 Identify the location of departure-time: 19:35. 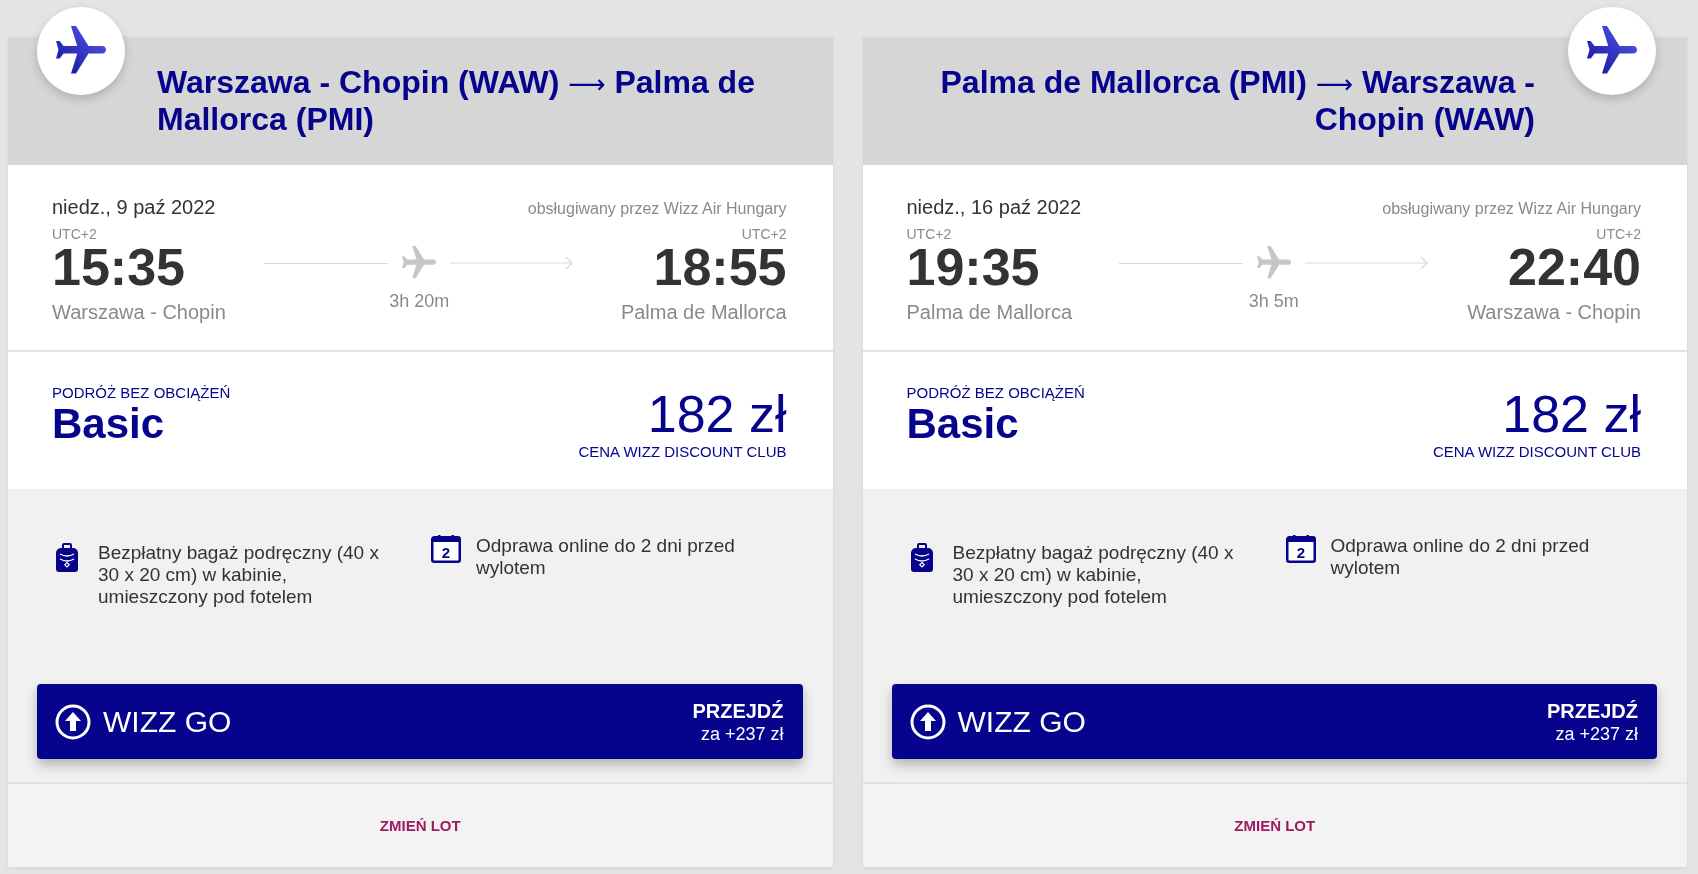
(973, 267).